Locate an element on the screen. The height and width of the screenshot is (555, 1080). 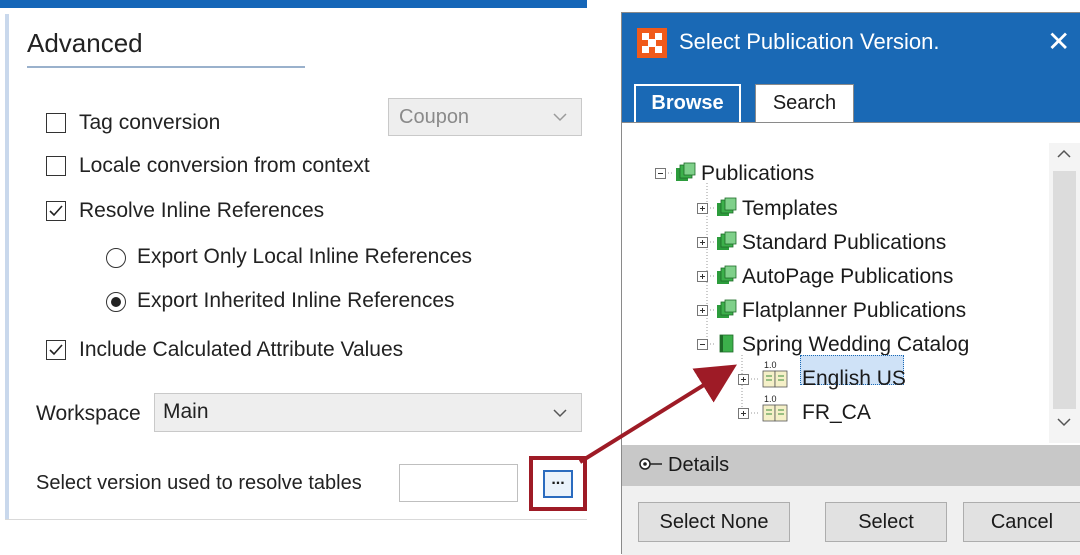
dialog-button-bar: Select None Select Cancel is located at coordinates (851, 520).